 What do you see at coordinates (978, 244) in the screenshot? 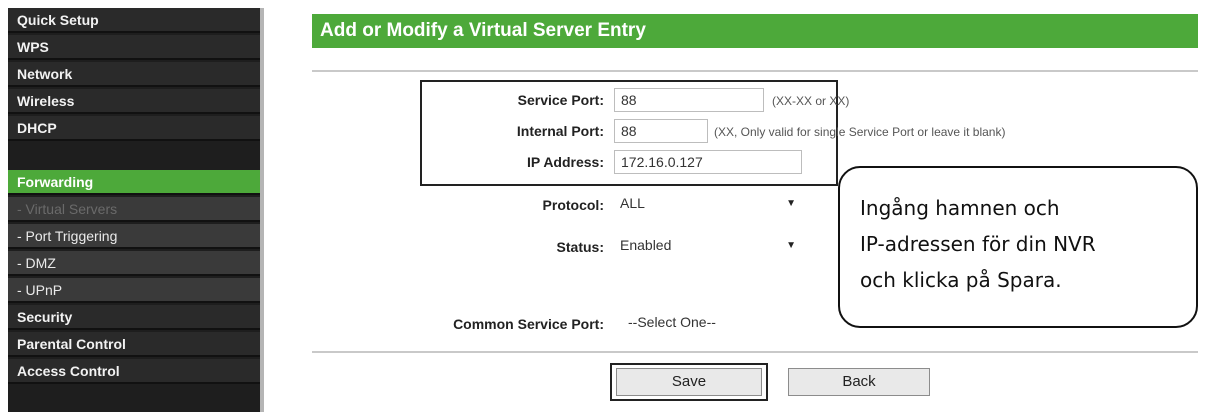
I see `callout-line-2: IP-adressen för din NVR` at bounding box center [978, 244].